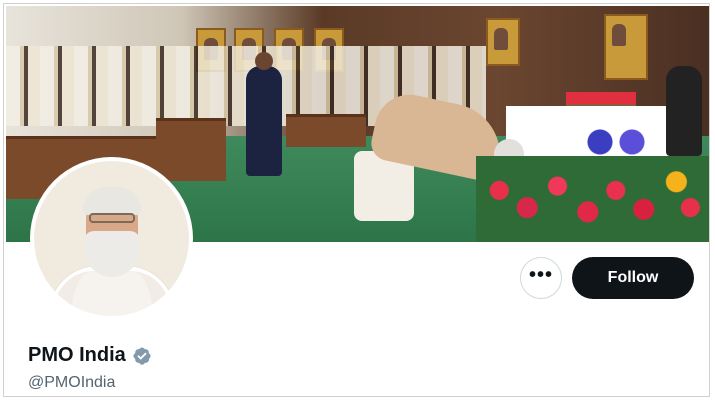  I want to click on banner-desk, so click(191, 149).